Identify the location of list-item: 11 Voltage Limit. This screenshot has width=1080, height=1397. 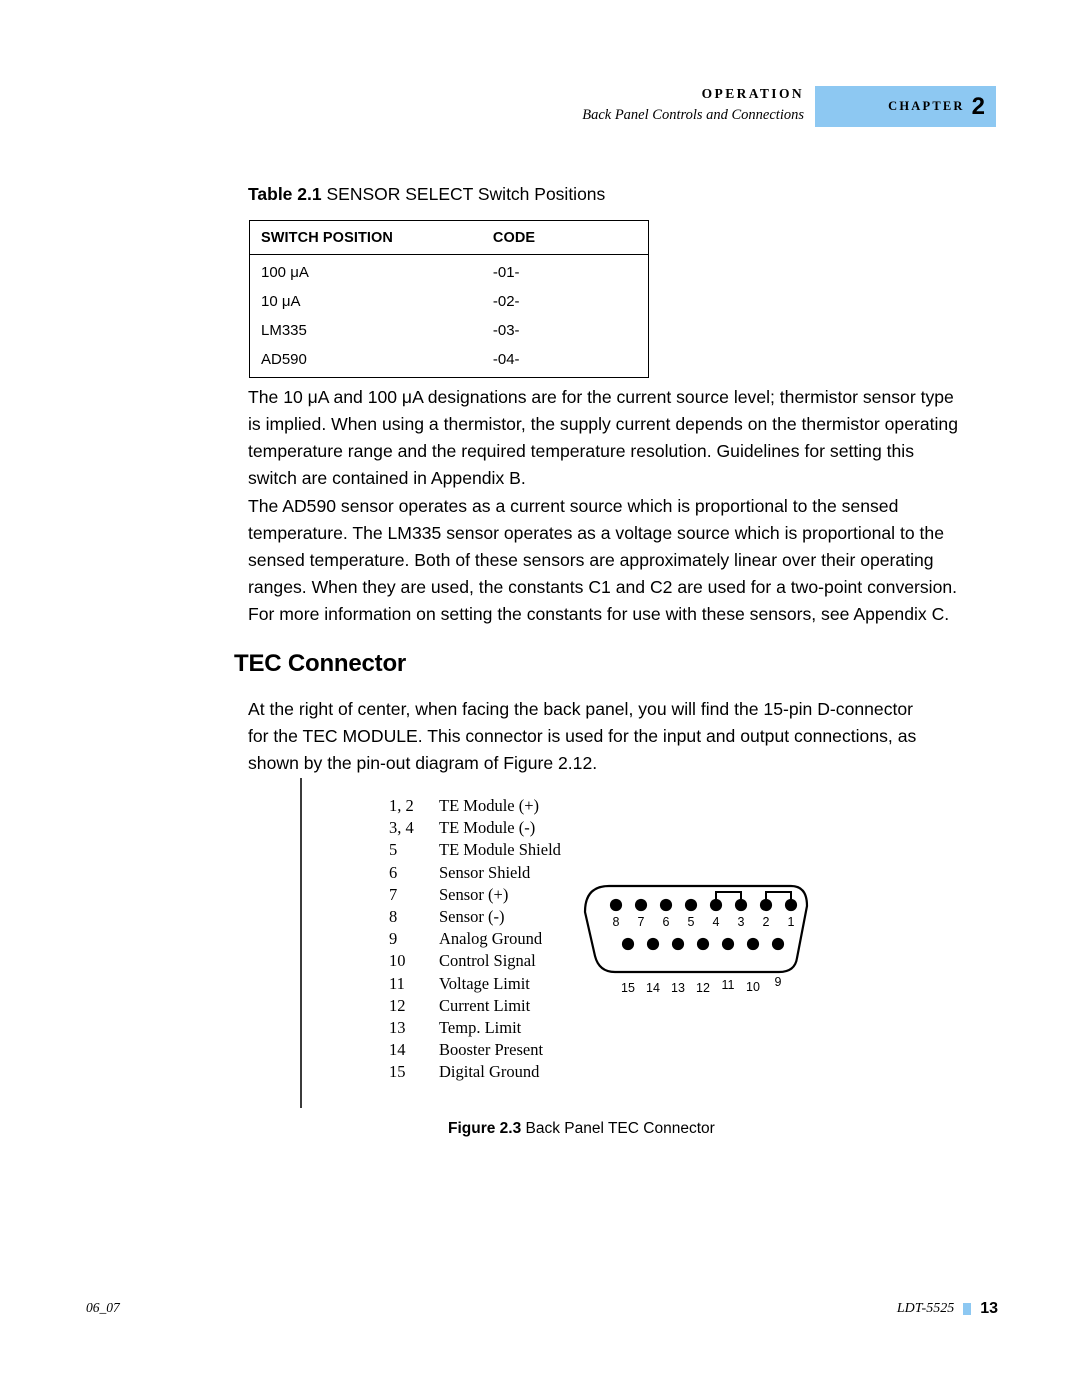
(475, 984).